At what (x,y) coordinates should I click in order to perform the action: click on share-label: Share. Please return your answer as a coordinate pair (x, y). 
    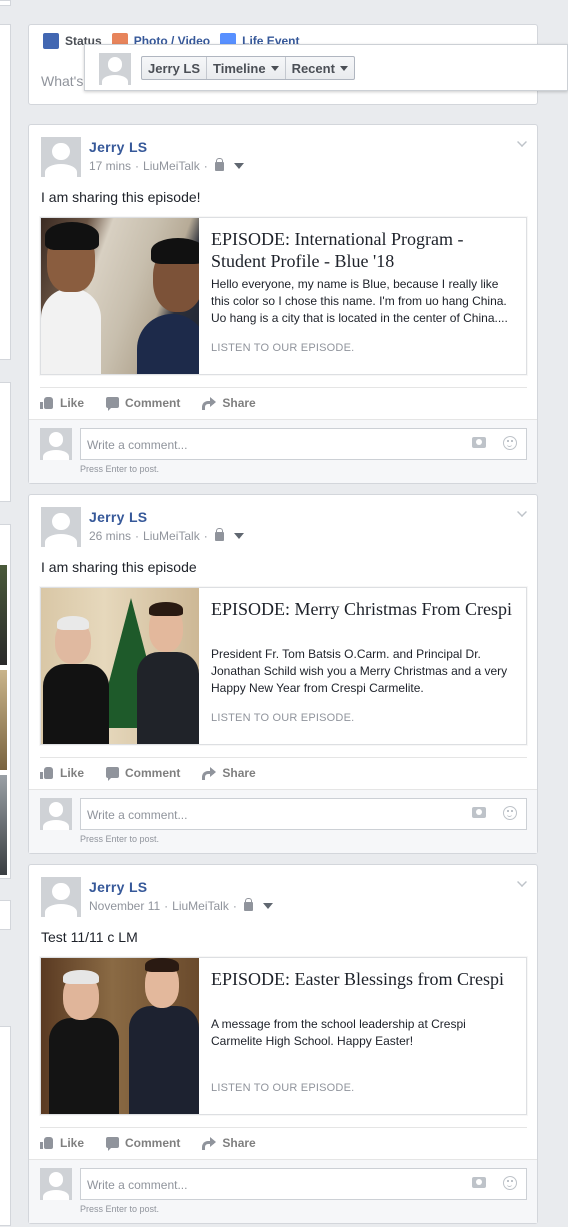
    Looking at the image, I should click on (239, 772).